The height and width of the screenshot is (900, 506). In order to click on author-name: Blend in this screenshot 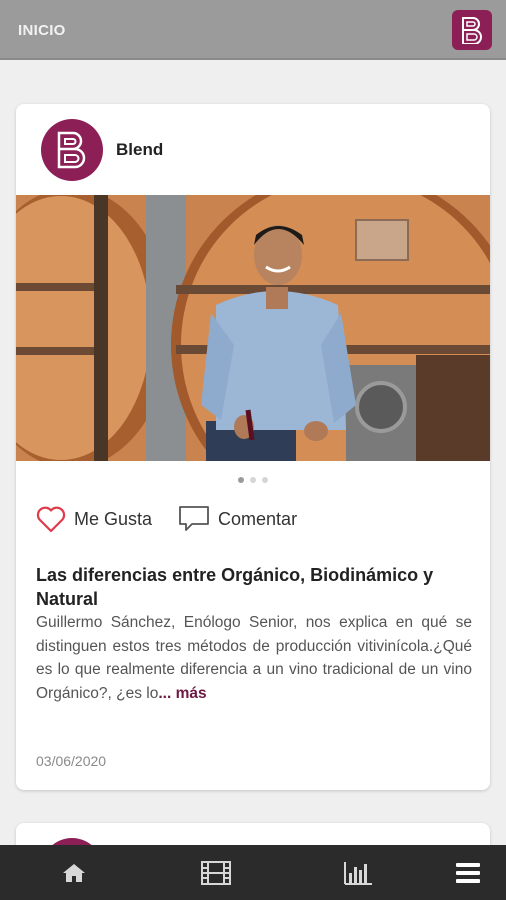, I will do `click(139, 150)`.